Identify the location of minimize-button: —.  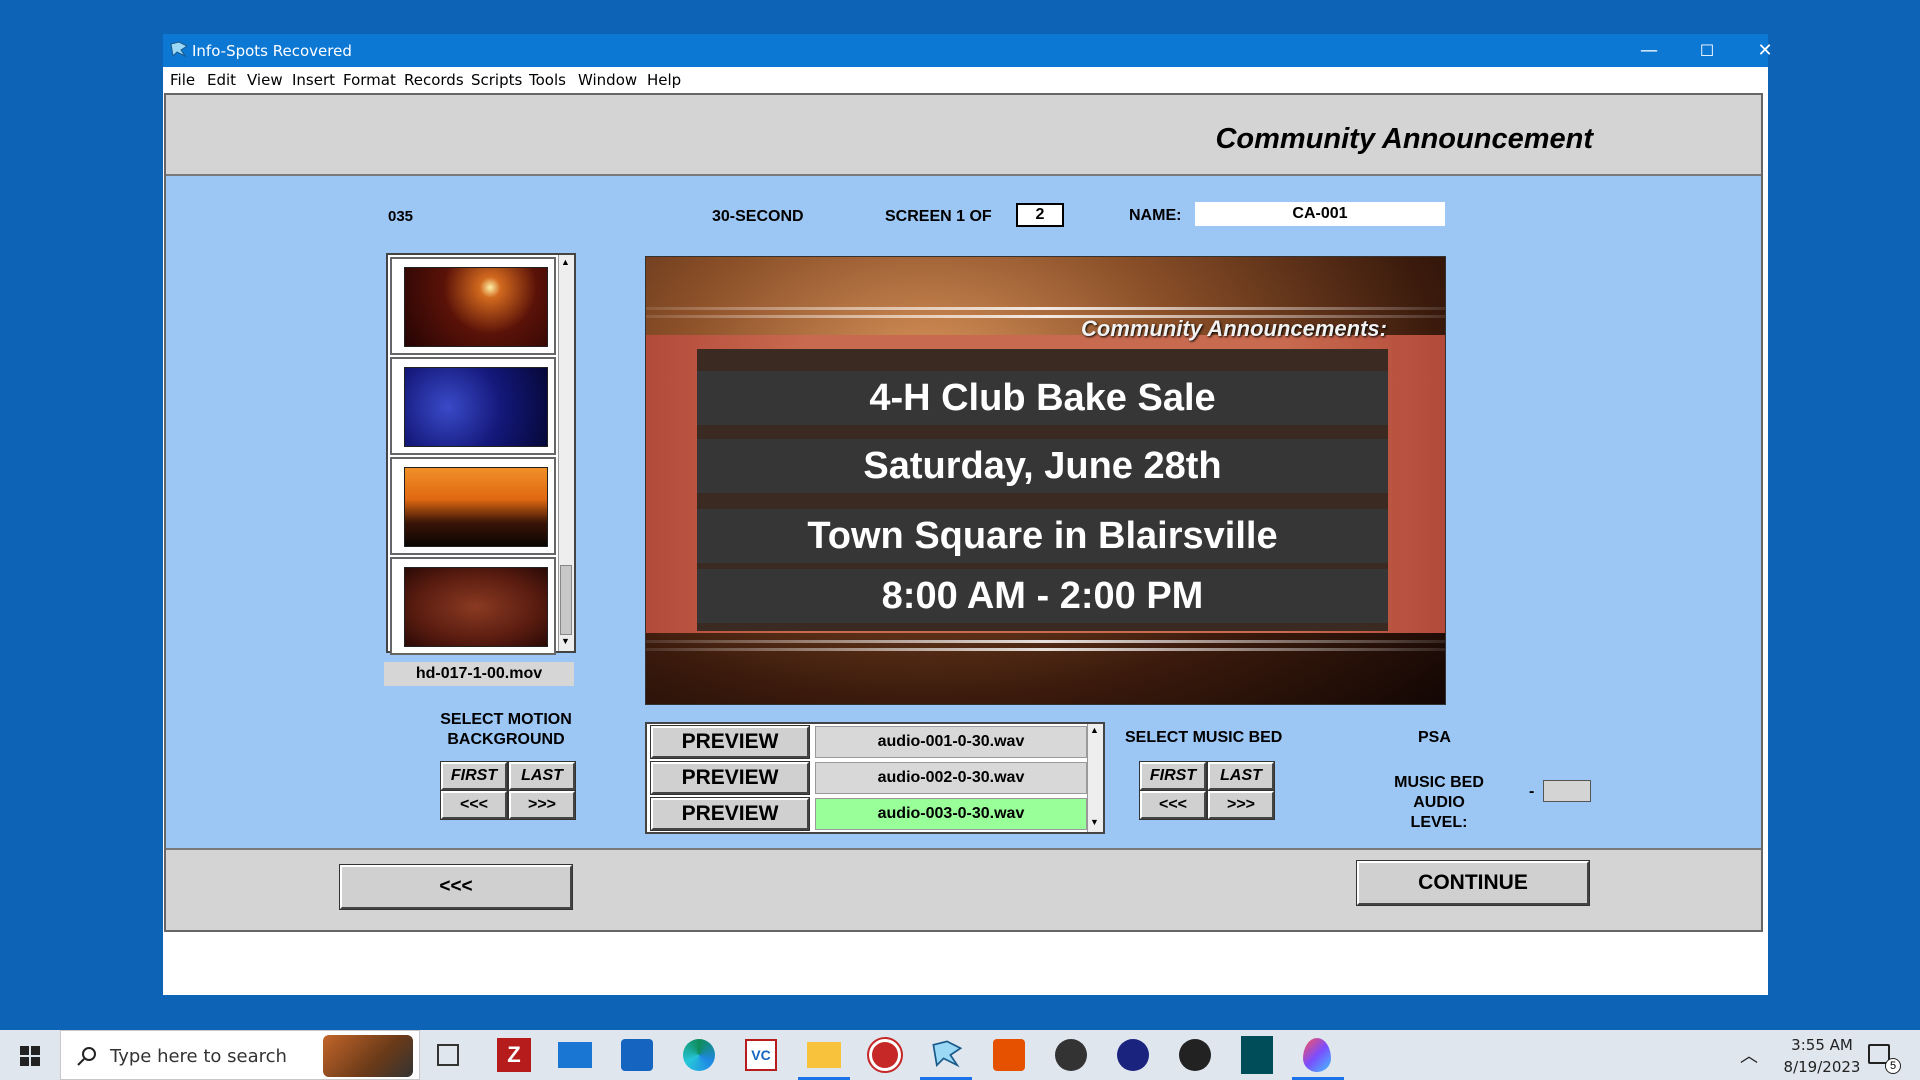
(1649, 50).